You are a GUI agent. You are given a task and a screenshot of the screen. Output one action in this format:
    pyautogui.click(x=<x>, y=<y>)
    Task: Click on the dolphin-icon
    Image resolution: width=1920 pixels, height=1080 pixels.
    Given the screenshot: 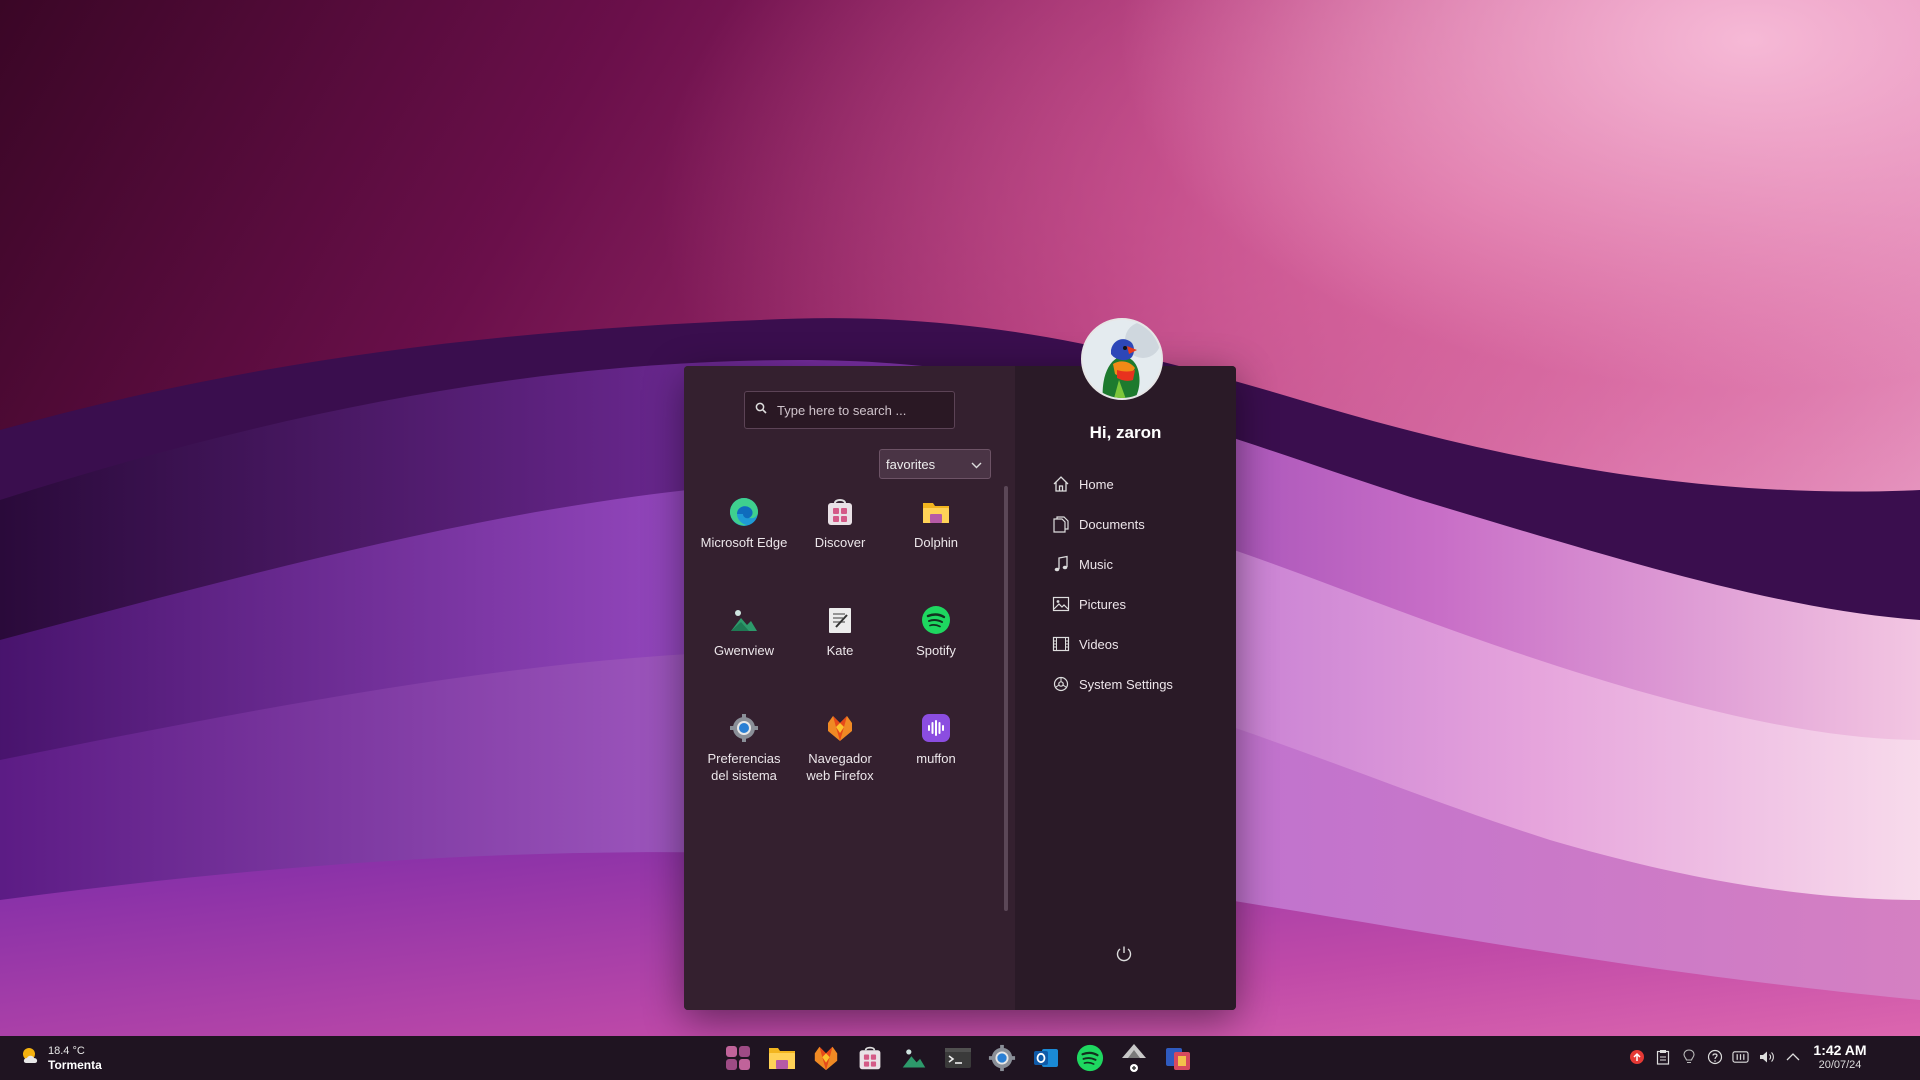 What is the action you would take?
    pyautogui.click(x=782, y=1058)
    